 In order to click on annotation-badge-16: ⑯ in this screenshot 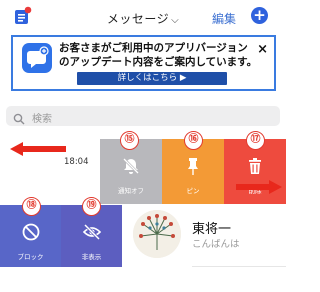, I will do `click(193, 140)`.